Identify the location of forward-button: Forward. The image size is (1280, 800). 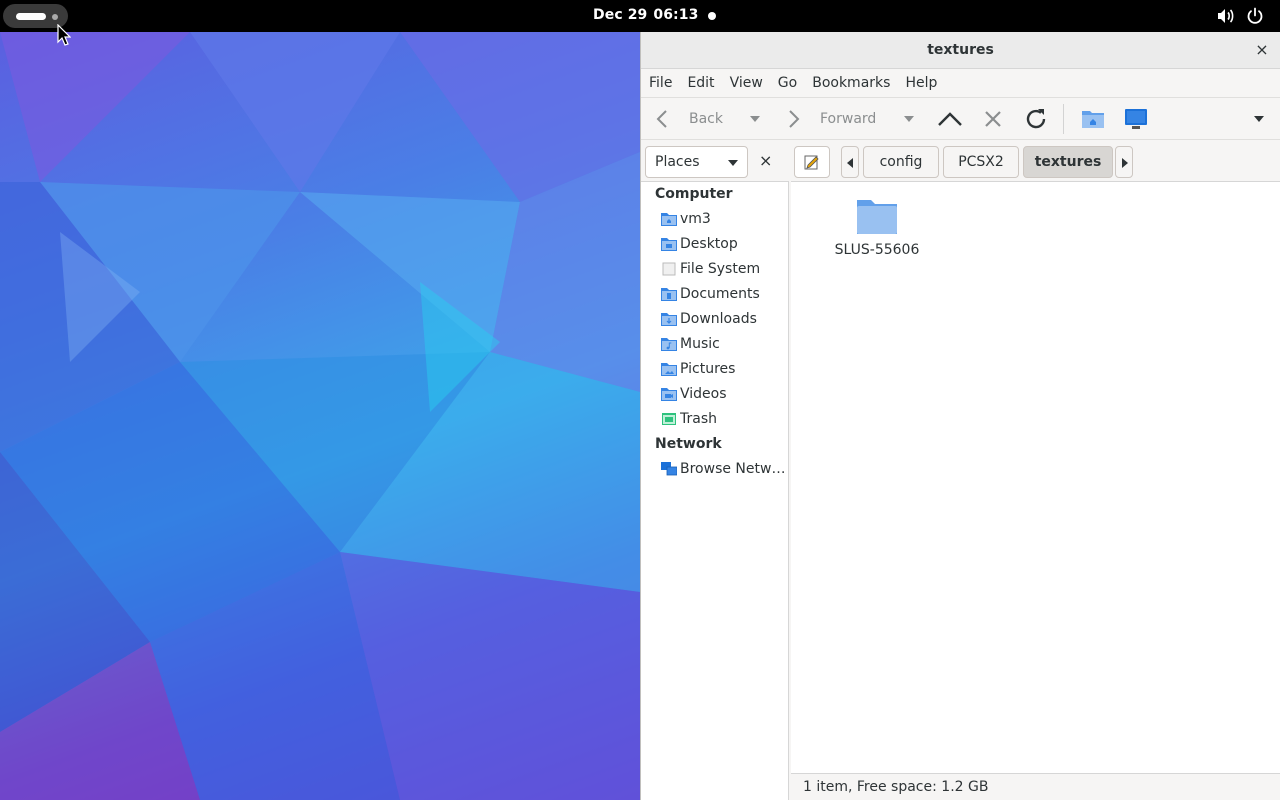
(831, 119).